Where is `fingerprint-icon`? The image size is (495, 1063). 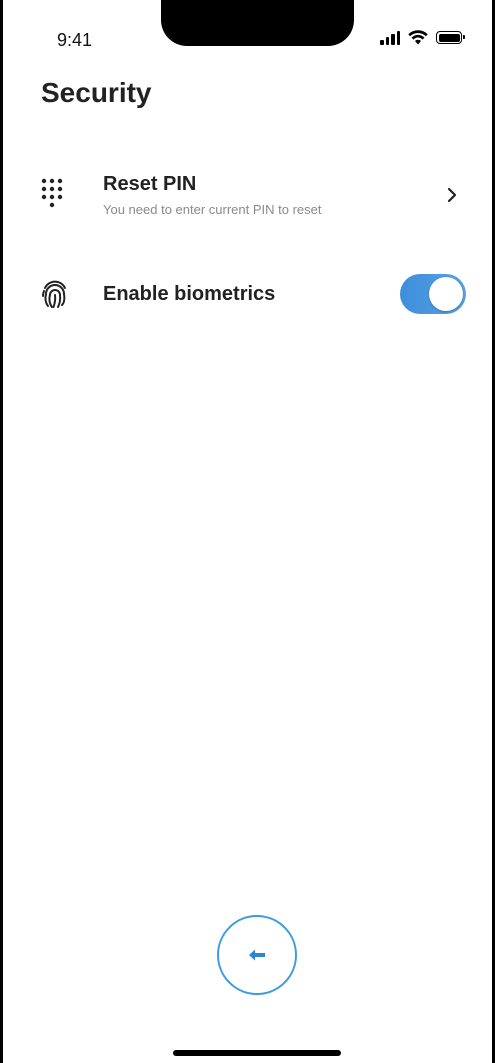
fingerprint-icon is located at coordinates (65, 294).